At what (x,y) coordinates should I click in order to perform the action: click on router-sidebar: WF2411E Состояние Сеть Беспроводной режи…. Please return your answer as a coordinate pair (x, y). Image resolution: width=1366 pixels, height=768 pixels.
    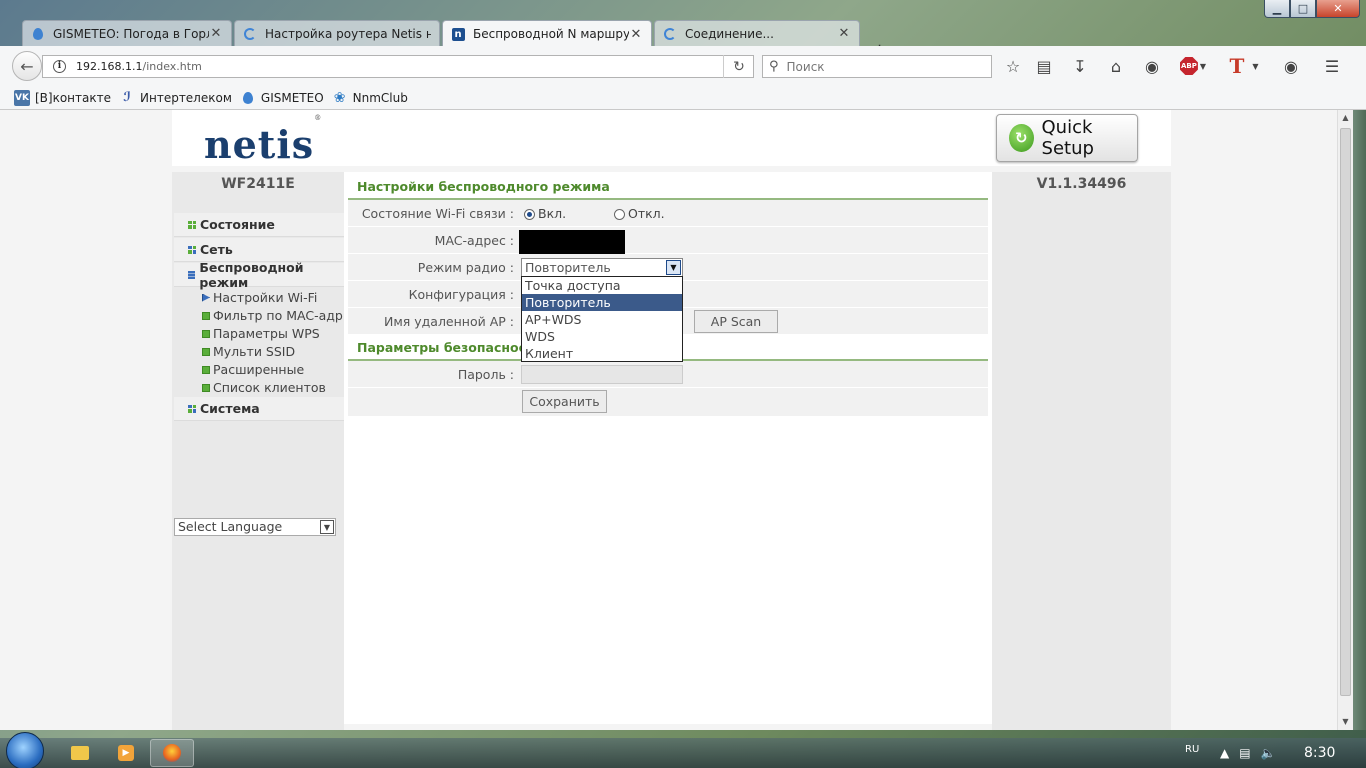
    Looking at the image, I should click on (259, 451).